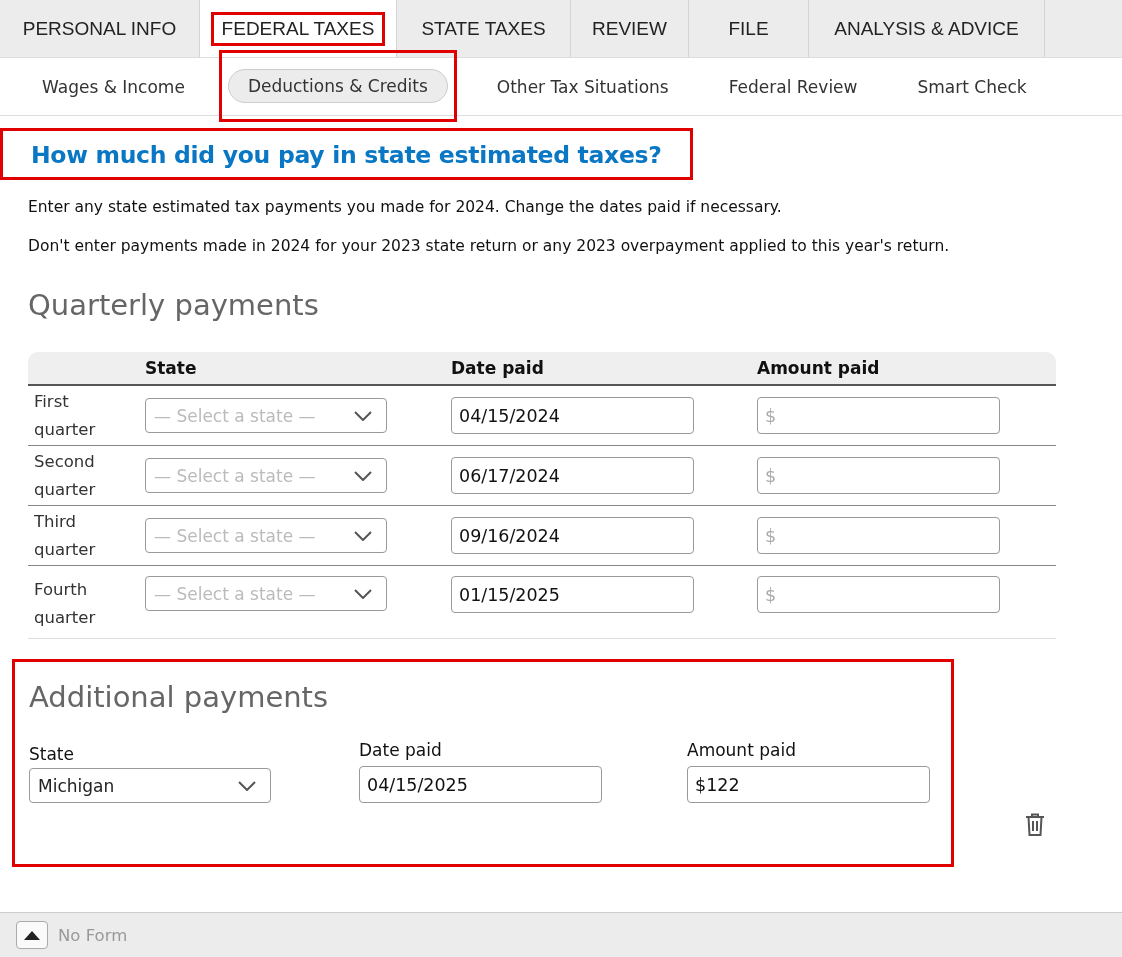 Image resolution: width=1122 pixels, height=957 pixels. I want to click on column-header: Amount paid, so click(818, 368).